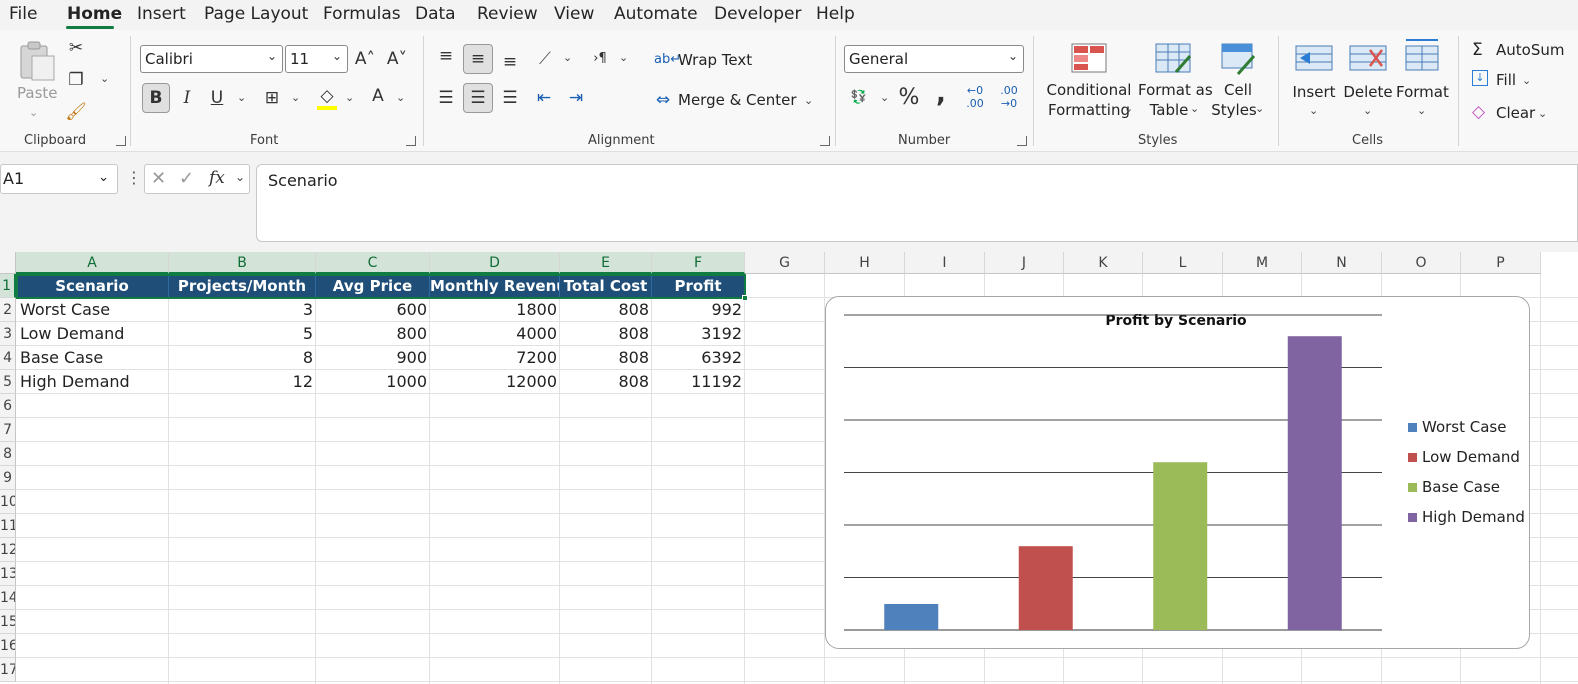 This screenshot has height=684, width=1578. What do you see at coordinates (256, 14) in the screenshot?
I see `menu-page-layout: Page Layout` at bounding box center [256, 14].